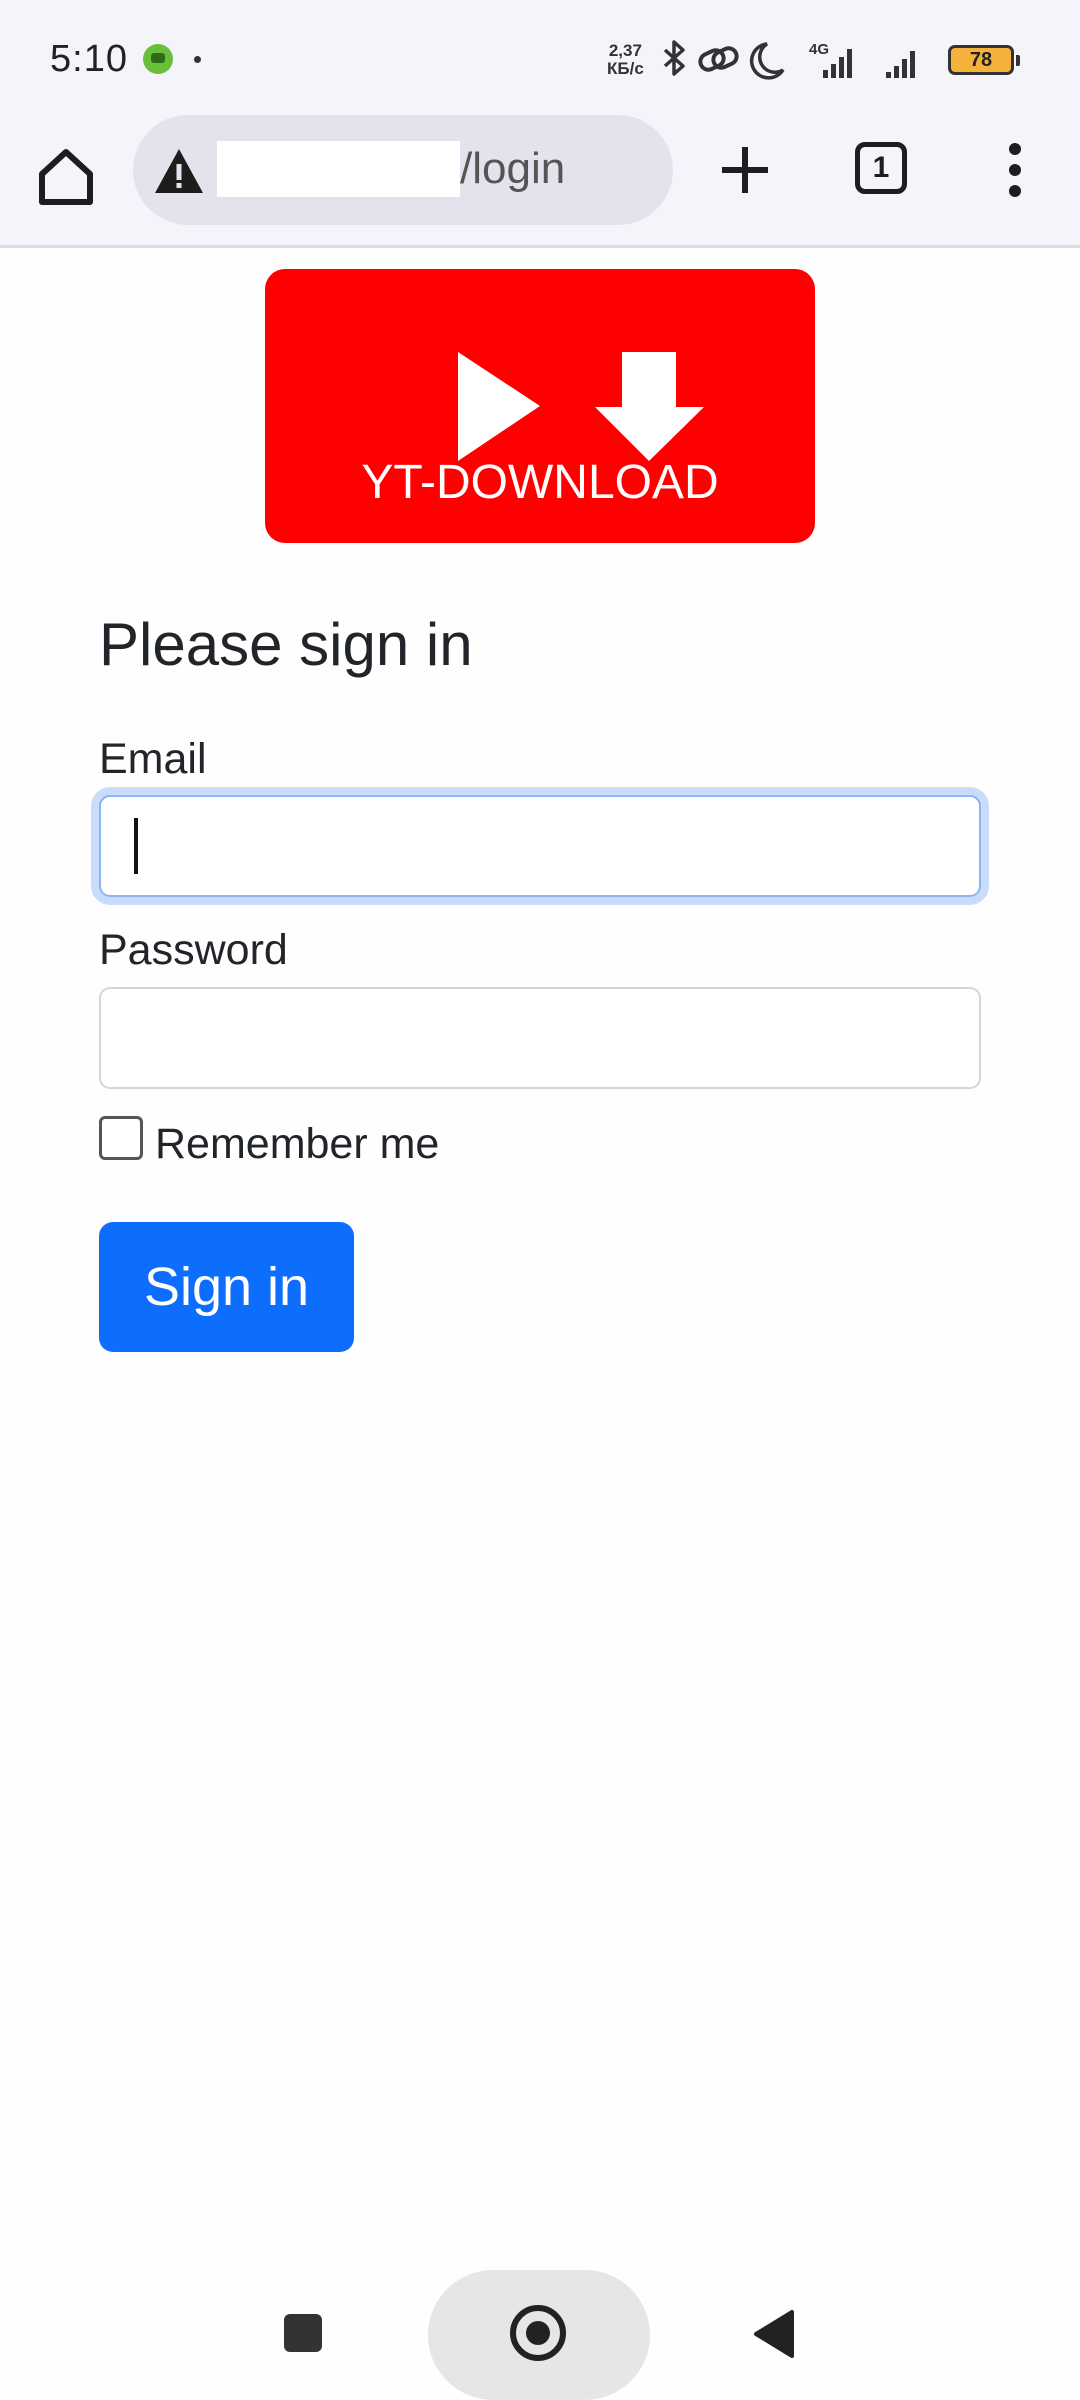 This screenshot has height=2400, width=1080. Describe the element at coordinates (540, 482) in the screenshot. I see `logo-text: YT-DOWNLOAD` at that location.